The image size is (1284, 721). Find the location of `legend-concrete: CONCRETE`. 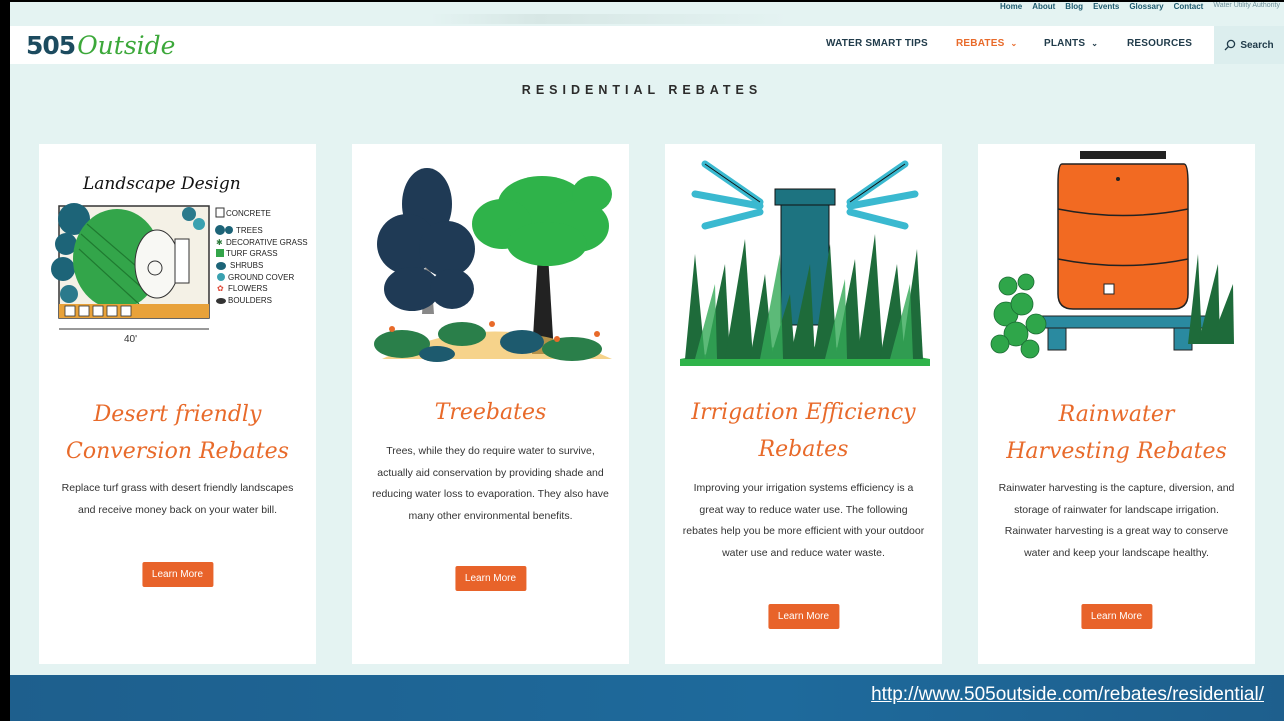

legend-concrete: CONCRETE is located at coordinates (248, 213).